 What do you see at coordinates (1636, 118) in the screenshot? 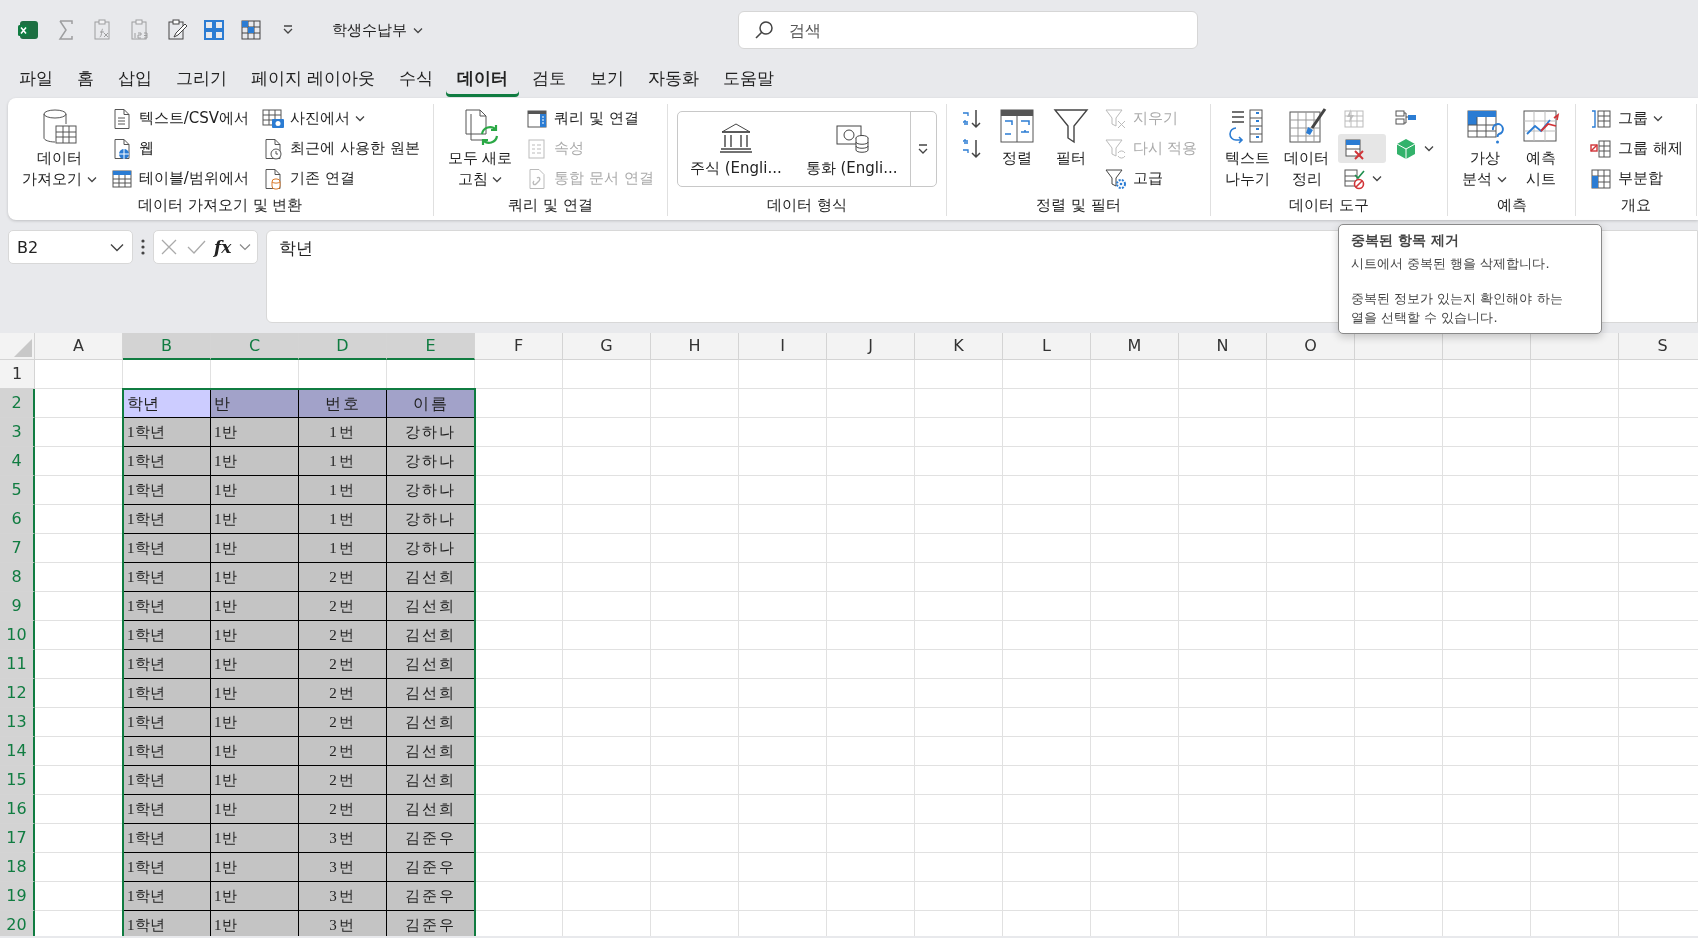
I see `ribbon-button: 그룹` at bounding box center [1636, 118].